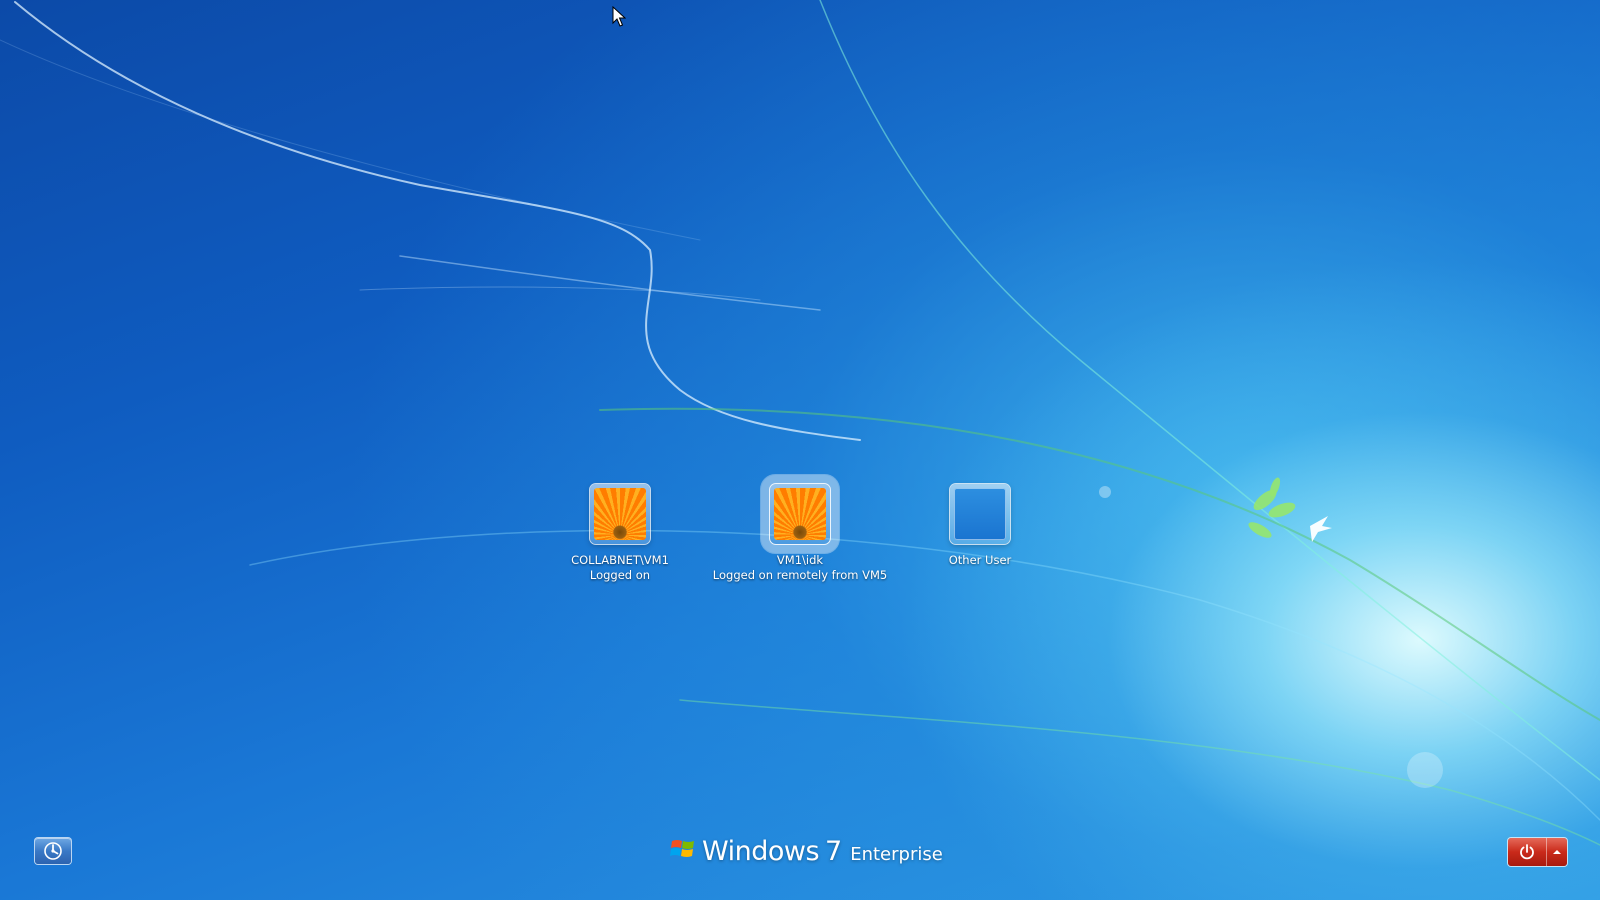 The width and height of the screenshot is (1600, 900). Describe the element at coordinates (896, 854) in the screenshot. I see `brand-edition: Enterprise` at that location.